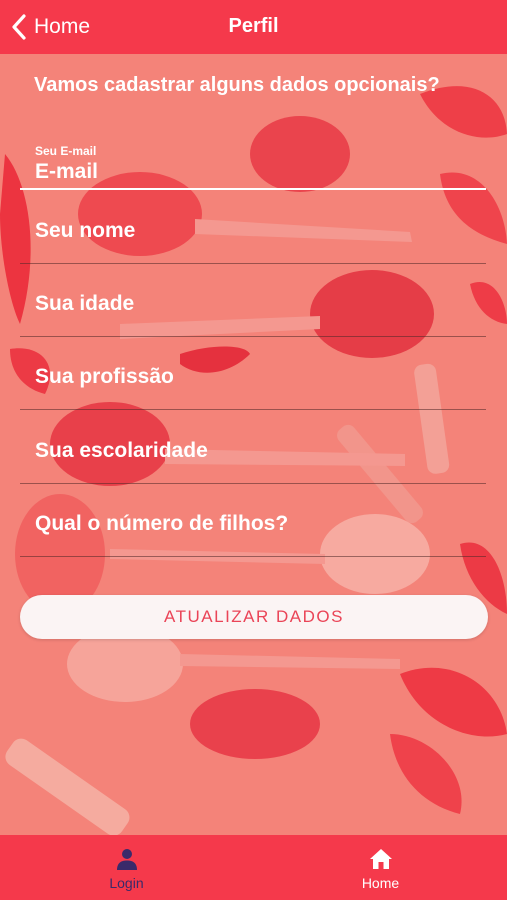  I want to click on tab-login-label: Login, so click(126, 883).